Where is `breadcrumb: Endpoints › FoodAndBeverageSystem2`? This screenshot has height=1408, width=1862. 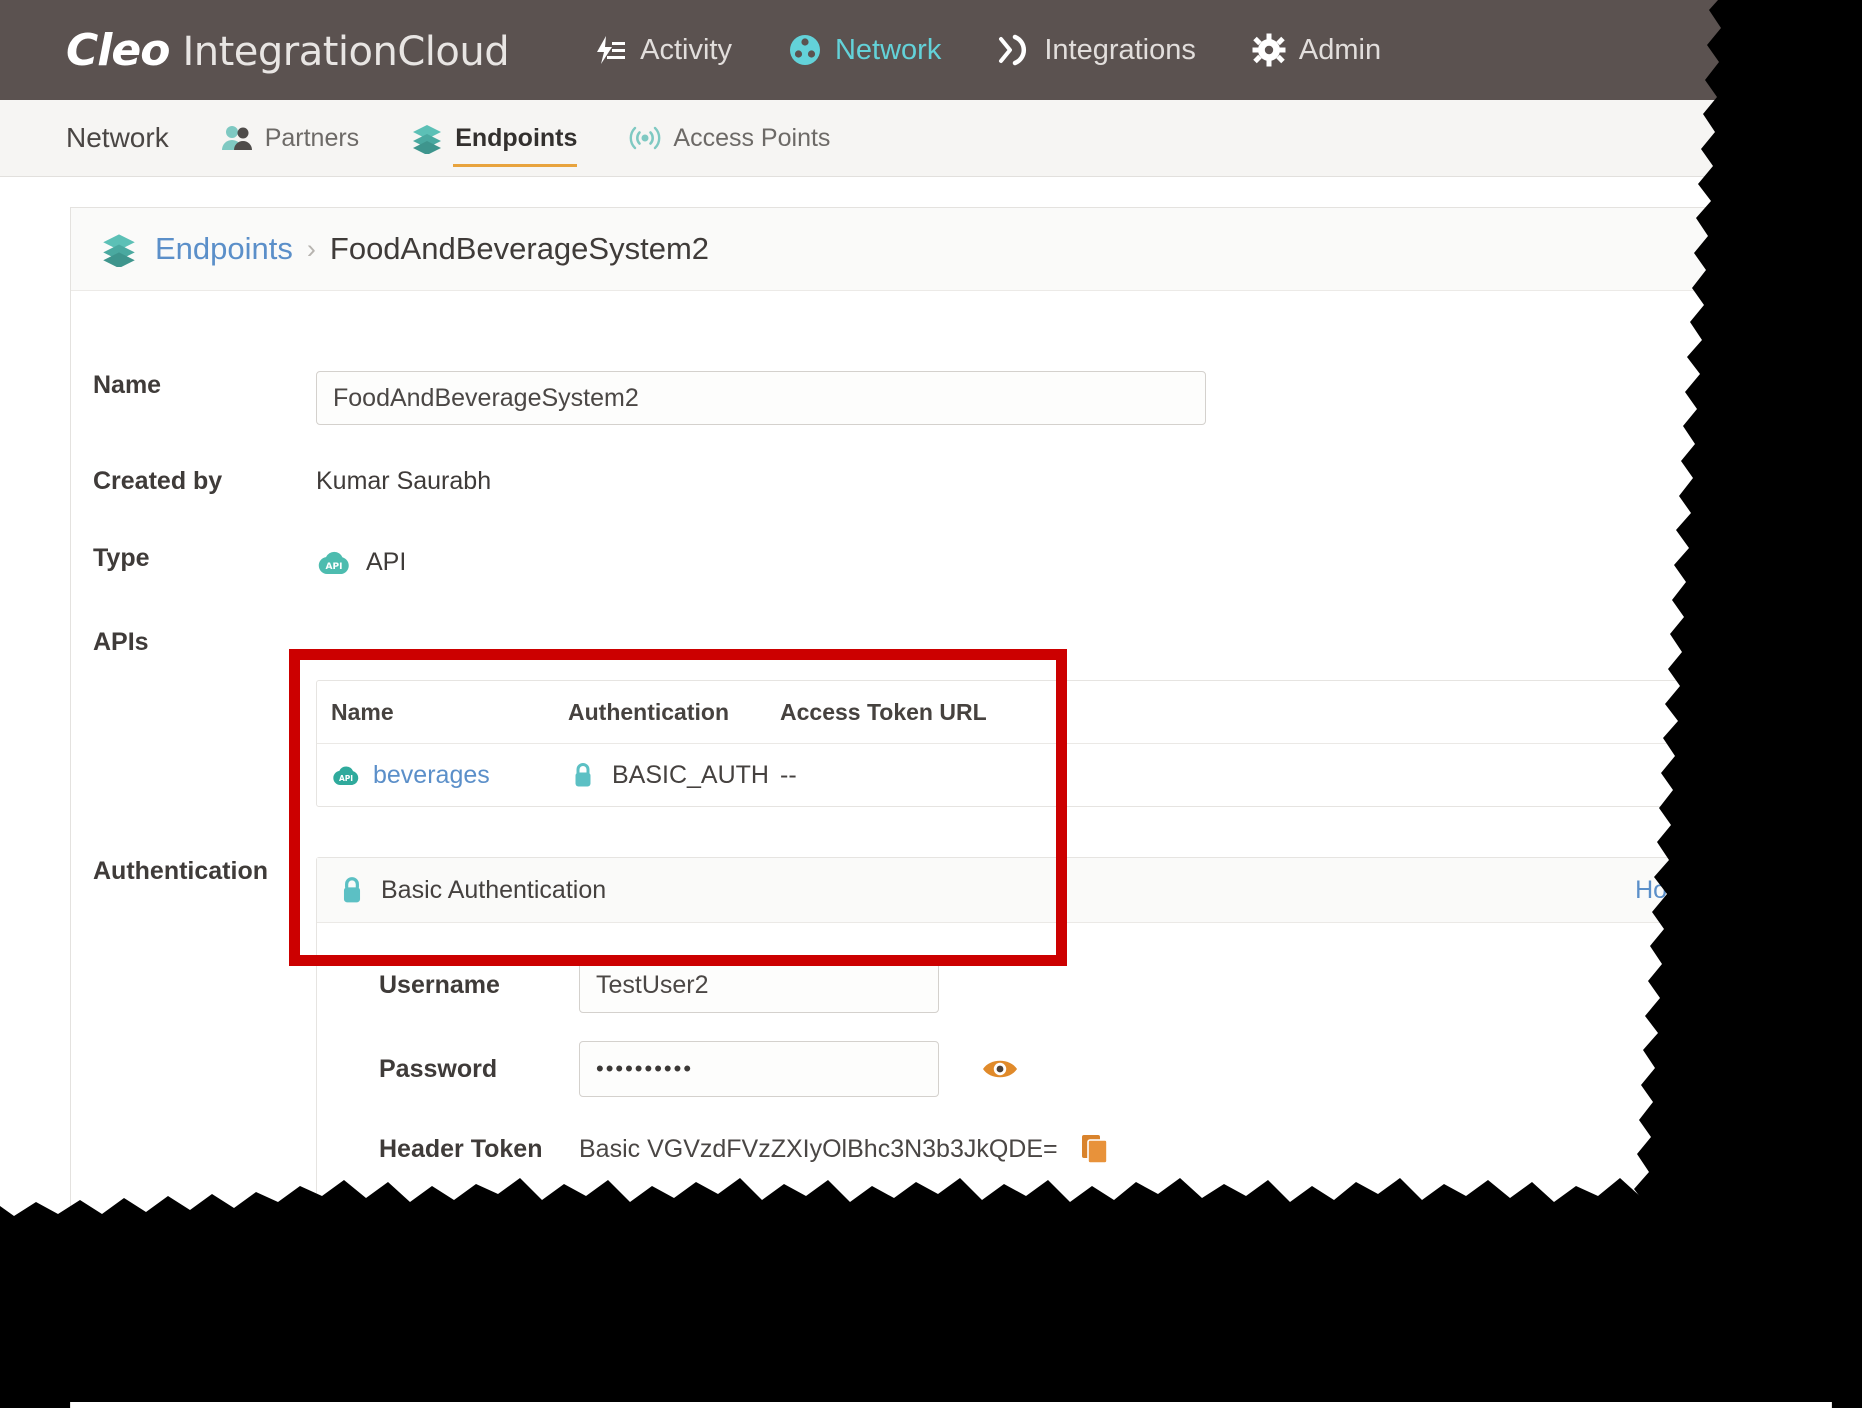 breadcrumb: Endpoints › FoodAndBeverageSystem2 is located at coordinates (951, 249).